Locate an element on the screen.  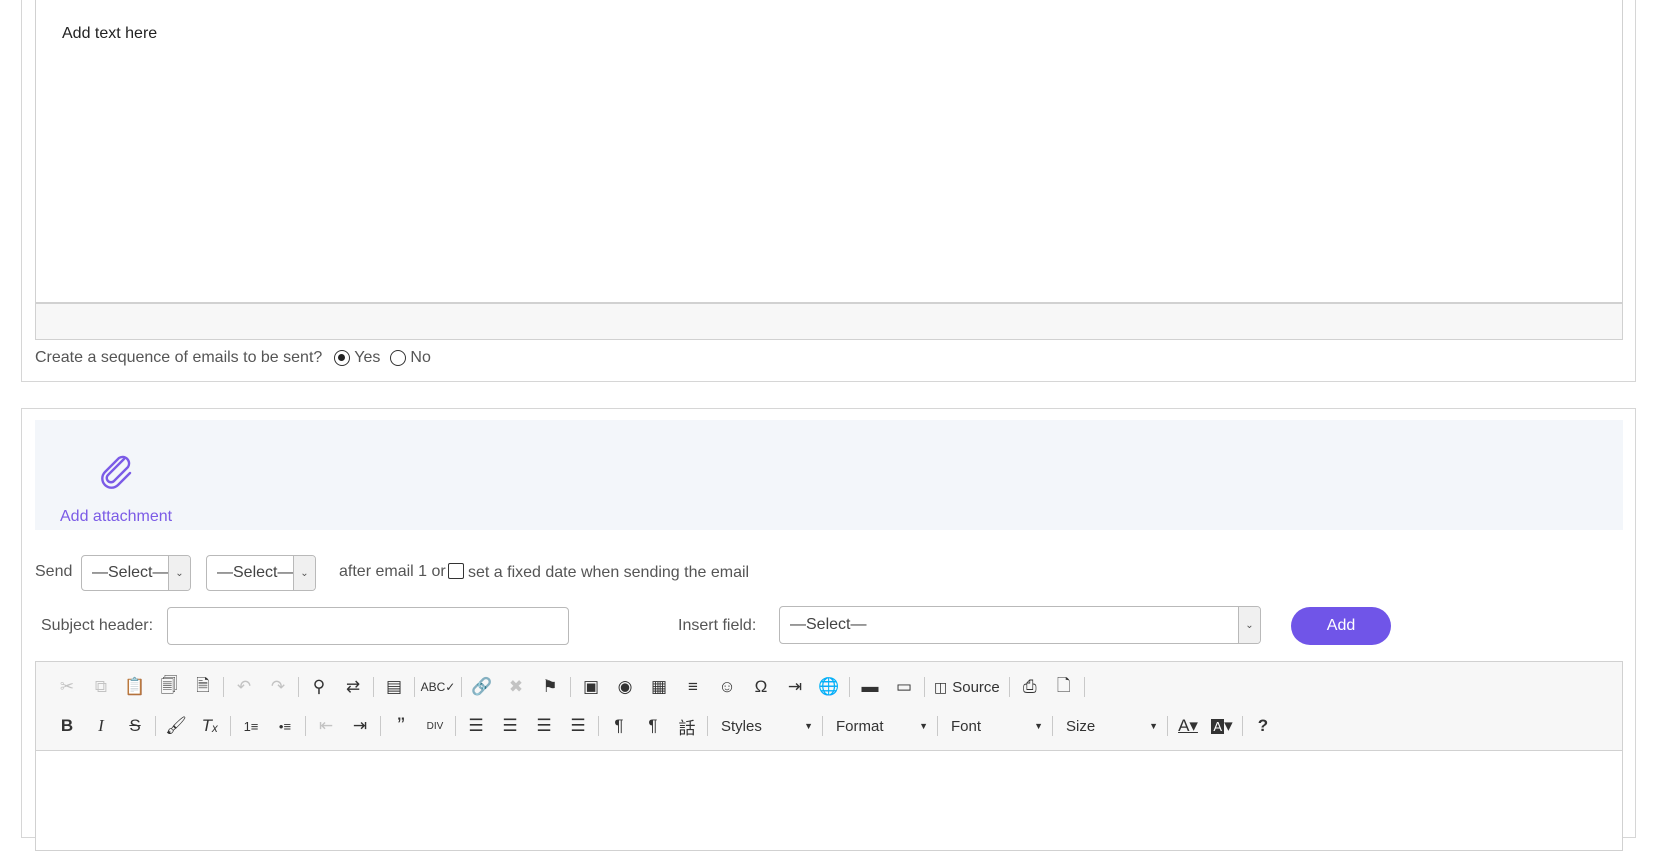
unlink-icon: ✖ is located at coordinates (516, 687).